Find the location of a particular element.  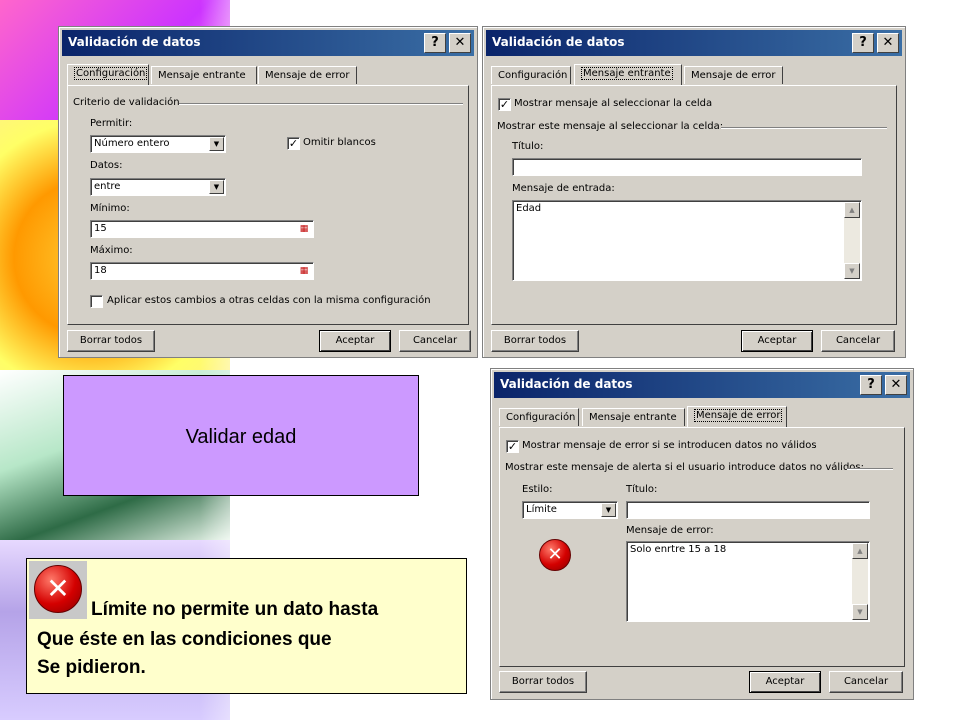

note-validar-edad-text: Validar edad is located at coordinates (241, 437).